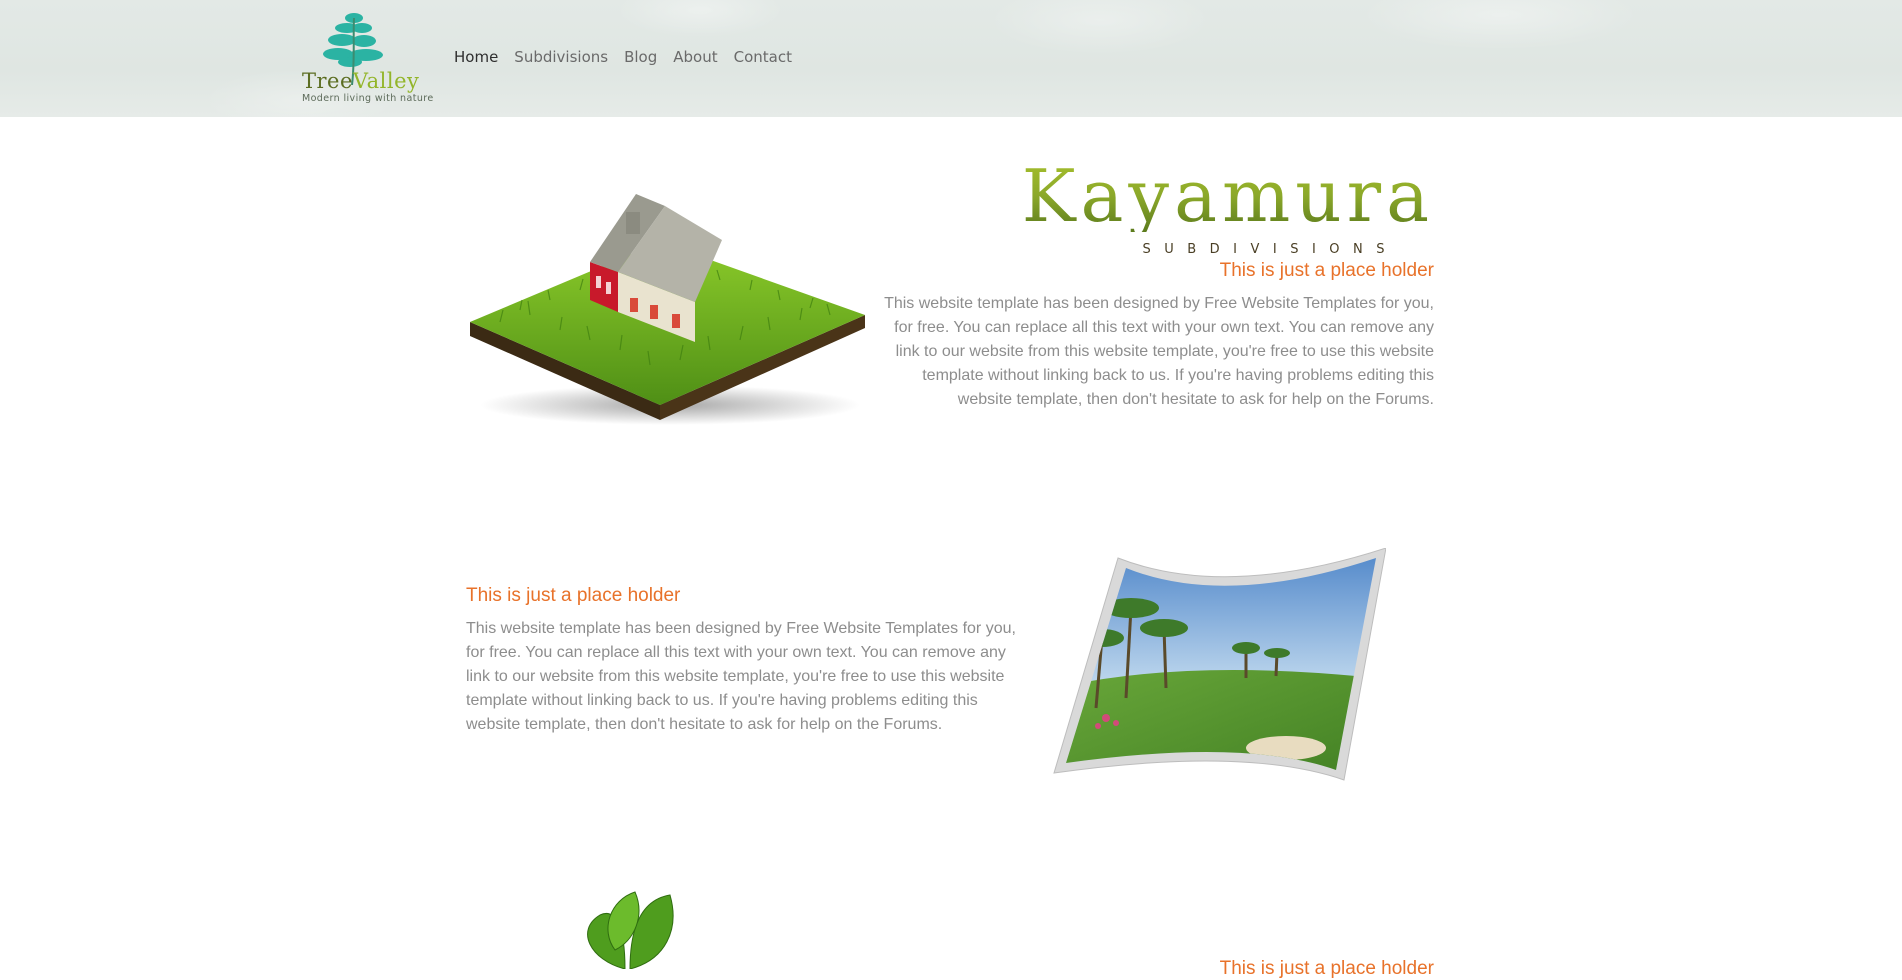 The width and height of the screenshot is (1902, 980). Describe the element at coordinates (695, 57) in the screenshot. I see `nav-about: About` at that location.